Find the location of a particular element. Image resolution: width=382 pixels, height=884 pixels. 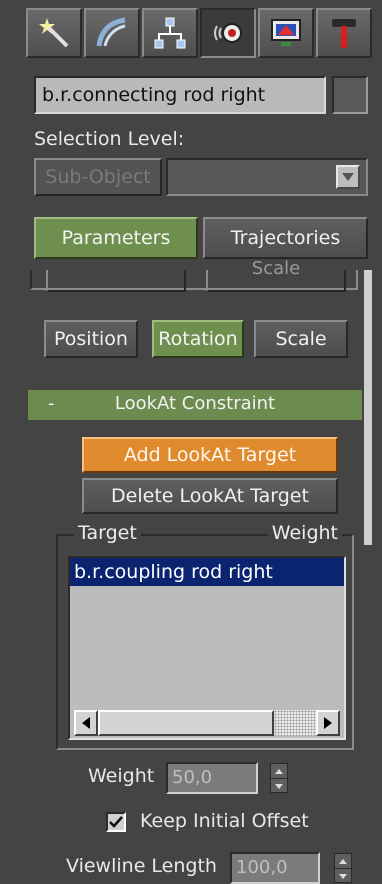

object-name-field: b.r.connecting rod right is located at coordinates (180, 95).